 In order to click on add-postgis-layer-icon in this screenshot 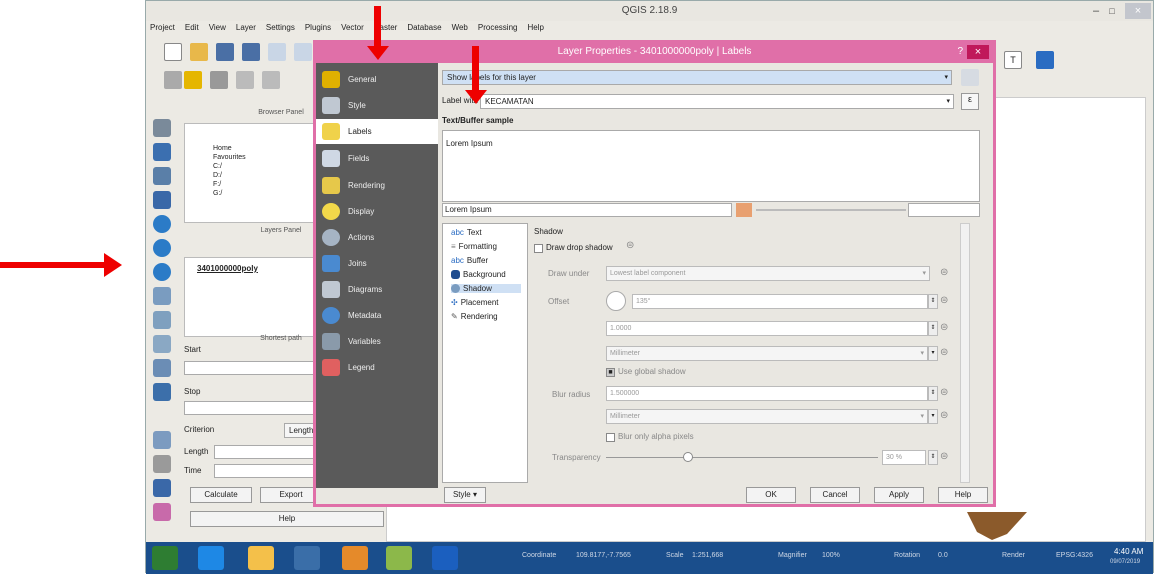, I will do `click(162, 176)`.